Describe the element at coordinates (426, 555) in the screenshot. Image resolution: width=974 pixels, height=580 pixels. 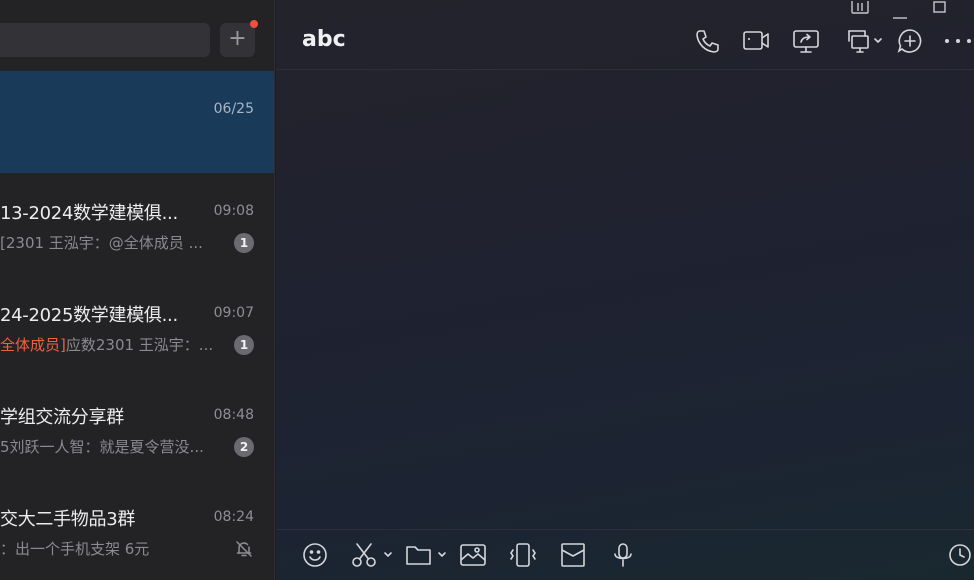
I see `folder-icon` at that location.